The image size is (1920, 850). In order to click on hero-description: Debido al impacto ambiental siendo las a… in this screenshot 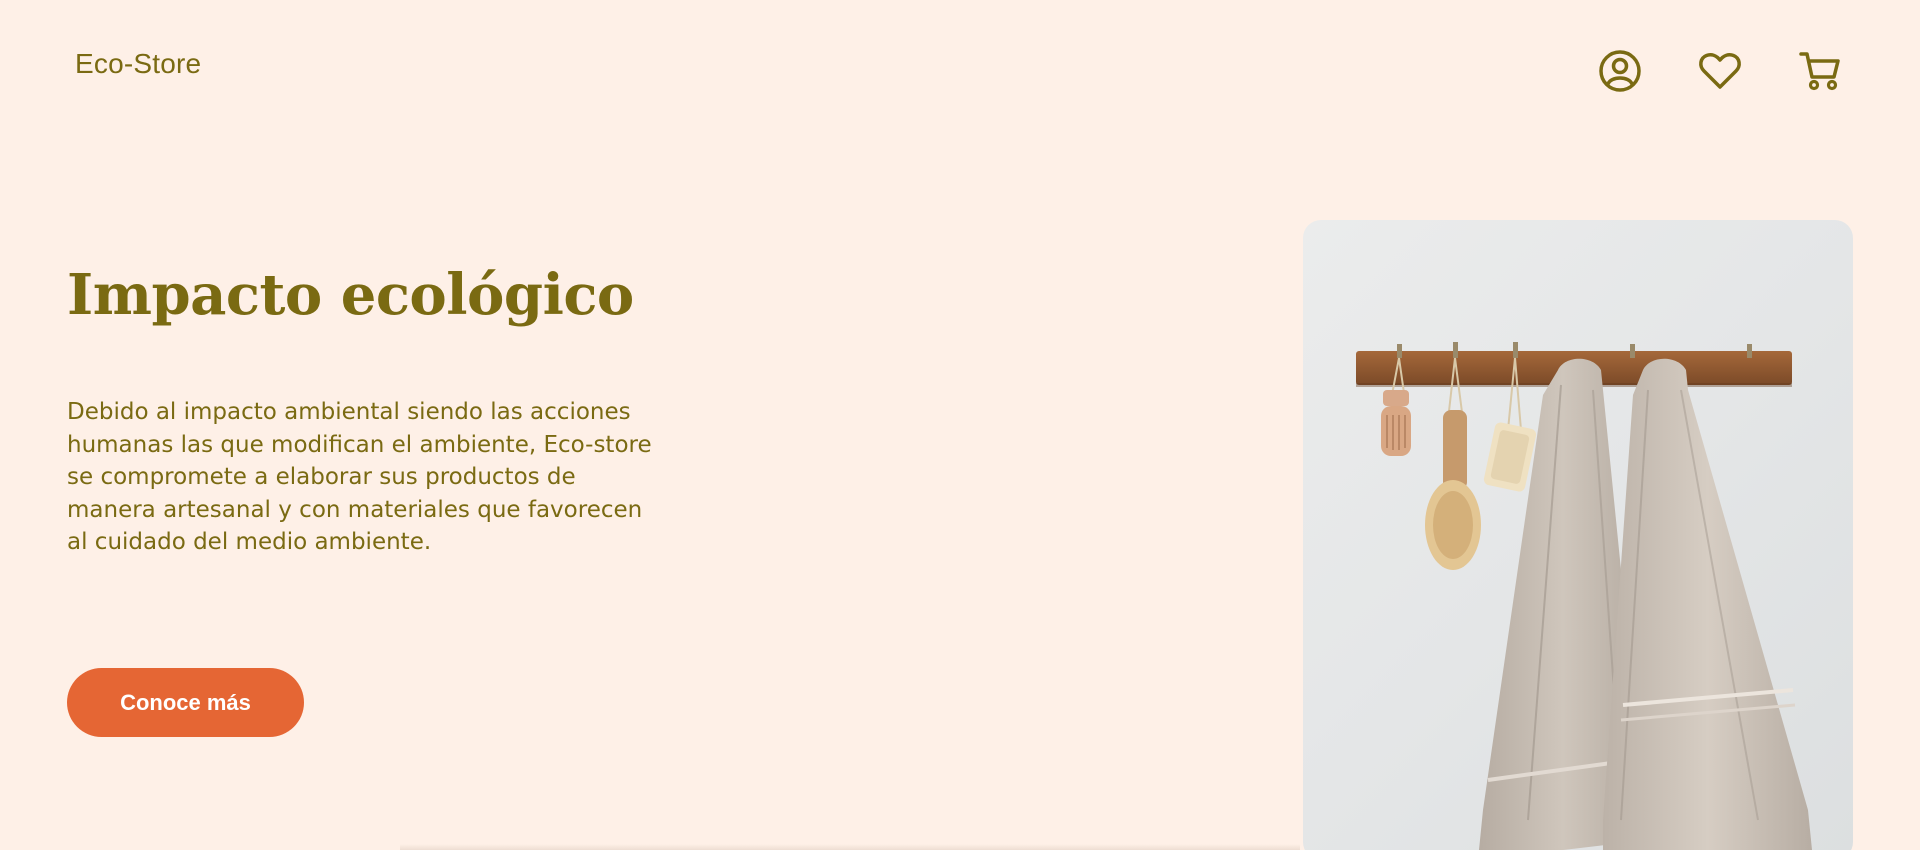, I will do `click(359, 477)`.